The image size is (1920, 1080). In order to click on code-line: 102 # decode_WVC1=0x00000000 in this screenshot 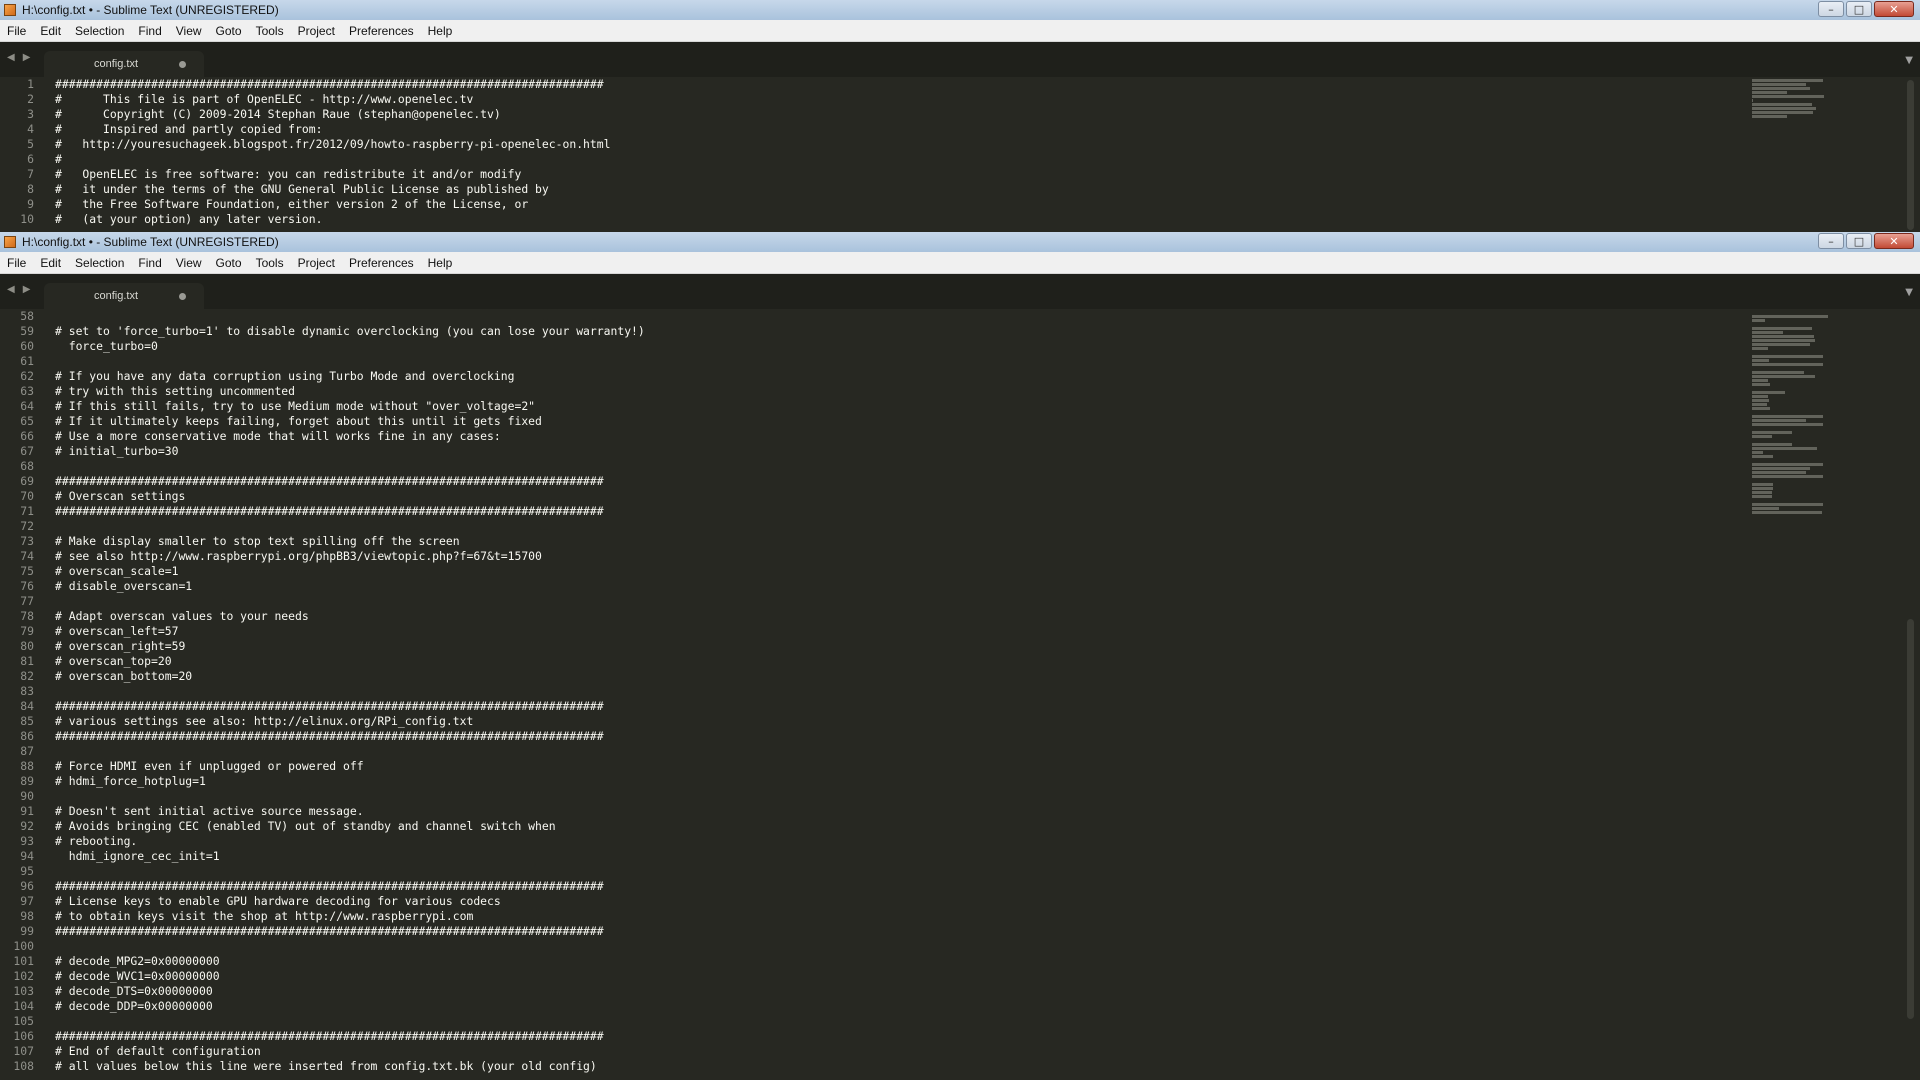, I will do `click(960, 976)`.